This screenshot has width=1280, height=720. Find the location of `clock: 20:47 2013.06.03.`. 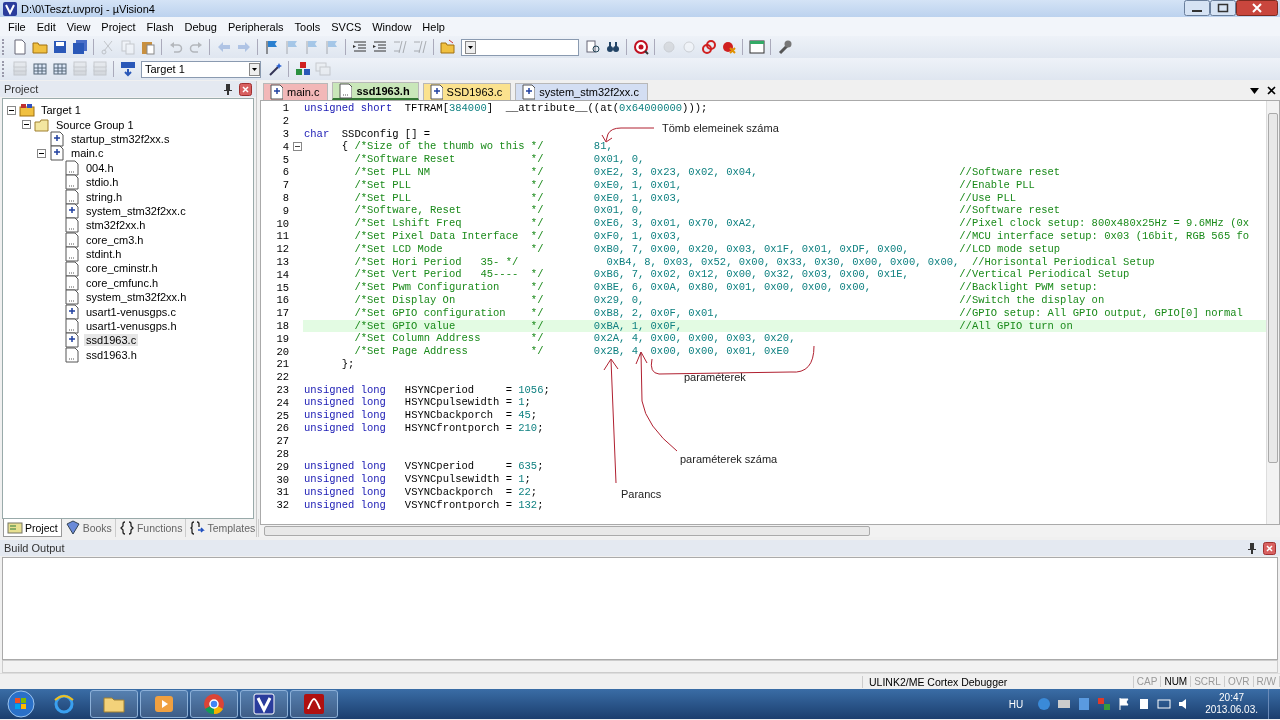

clock: 20:47 2013.06.03. is located at coordinates (1231, 704).